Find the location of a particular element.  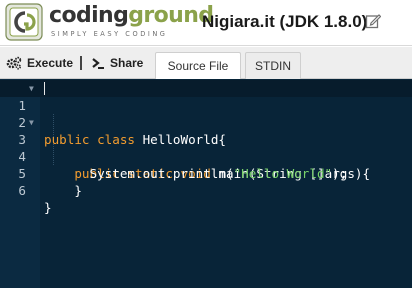

execute-button: Execute is located at coordinates (39, 63).